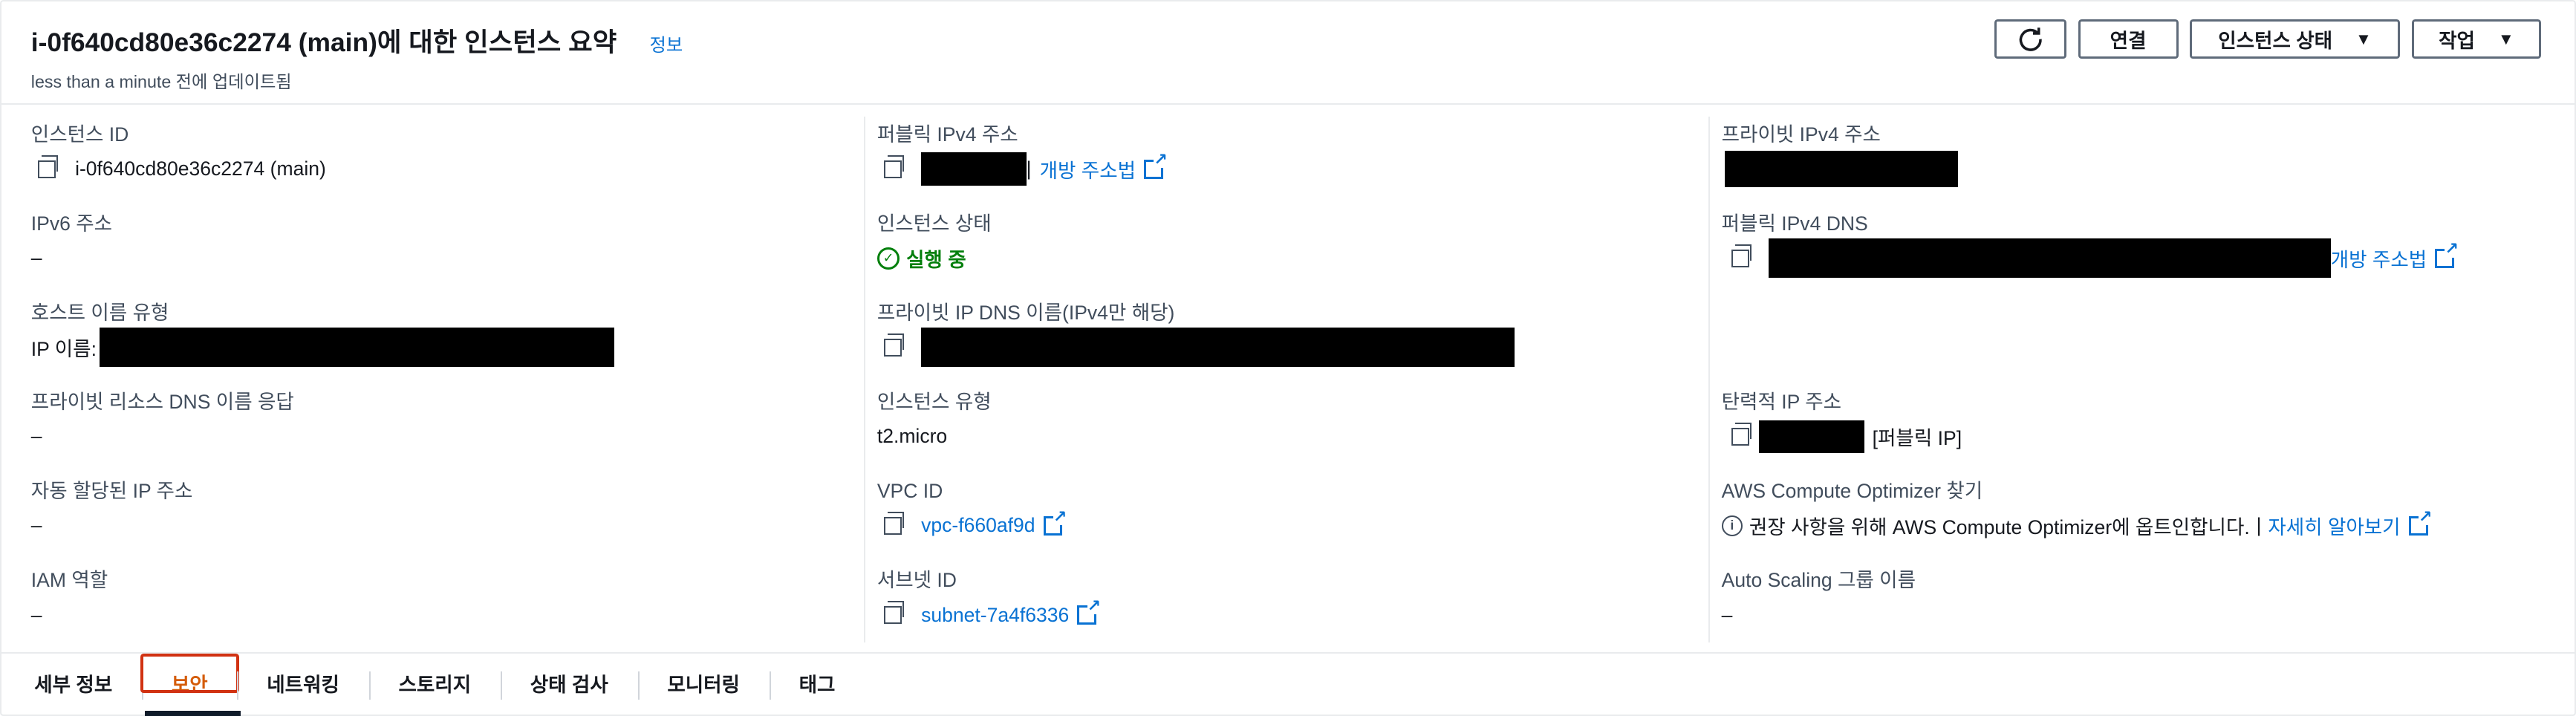 This screenshot has width=2576, height=716. Describe the element at coordinates (947, 134) in the screenshot. I see `public-ipv4-label: 퍼블릭 IPv4 주소` at that location.